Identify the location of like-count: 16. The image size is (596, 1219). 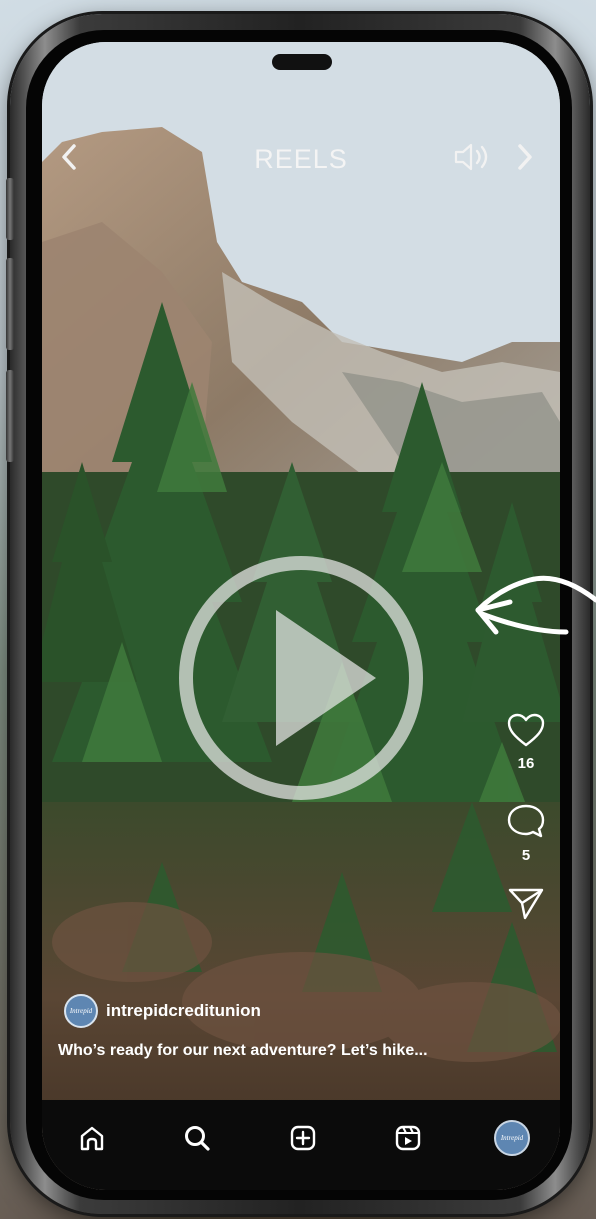
(526, 763).